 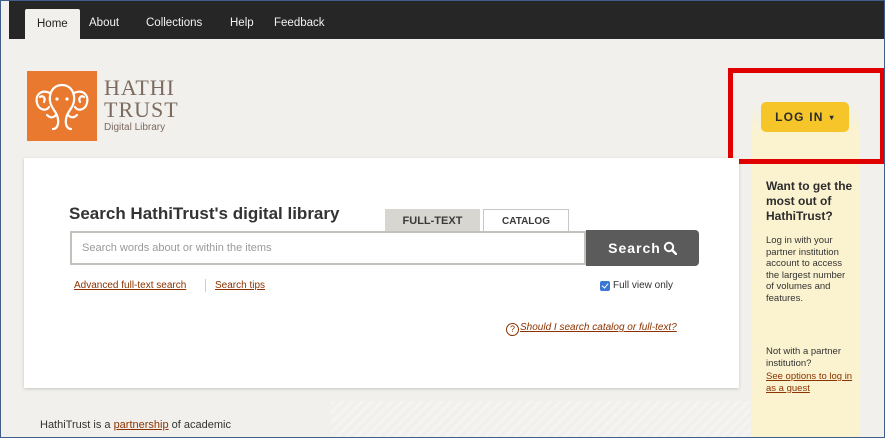 What do you see at coordinates (299, 20) in the screenshot?
I see `nav-tab-feedback: Feedback` at bounding box center [299, 20].